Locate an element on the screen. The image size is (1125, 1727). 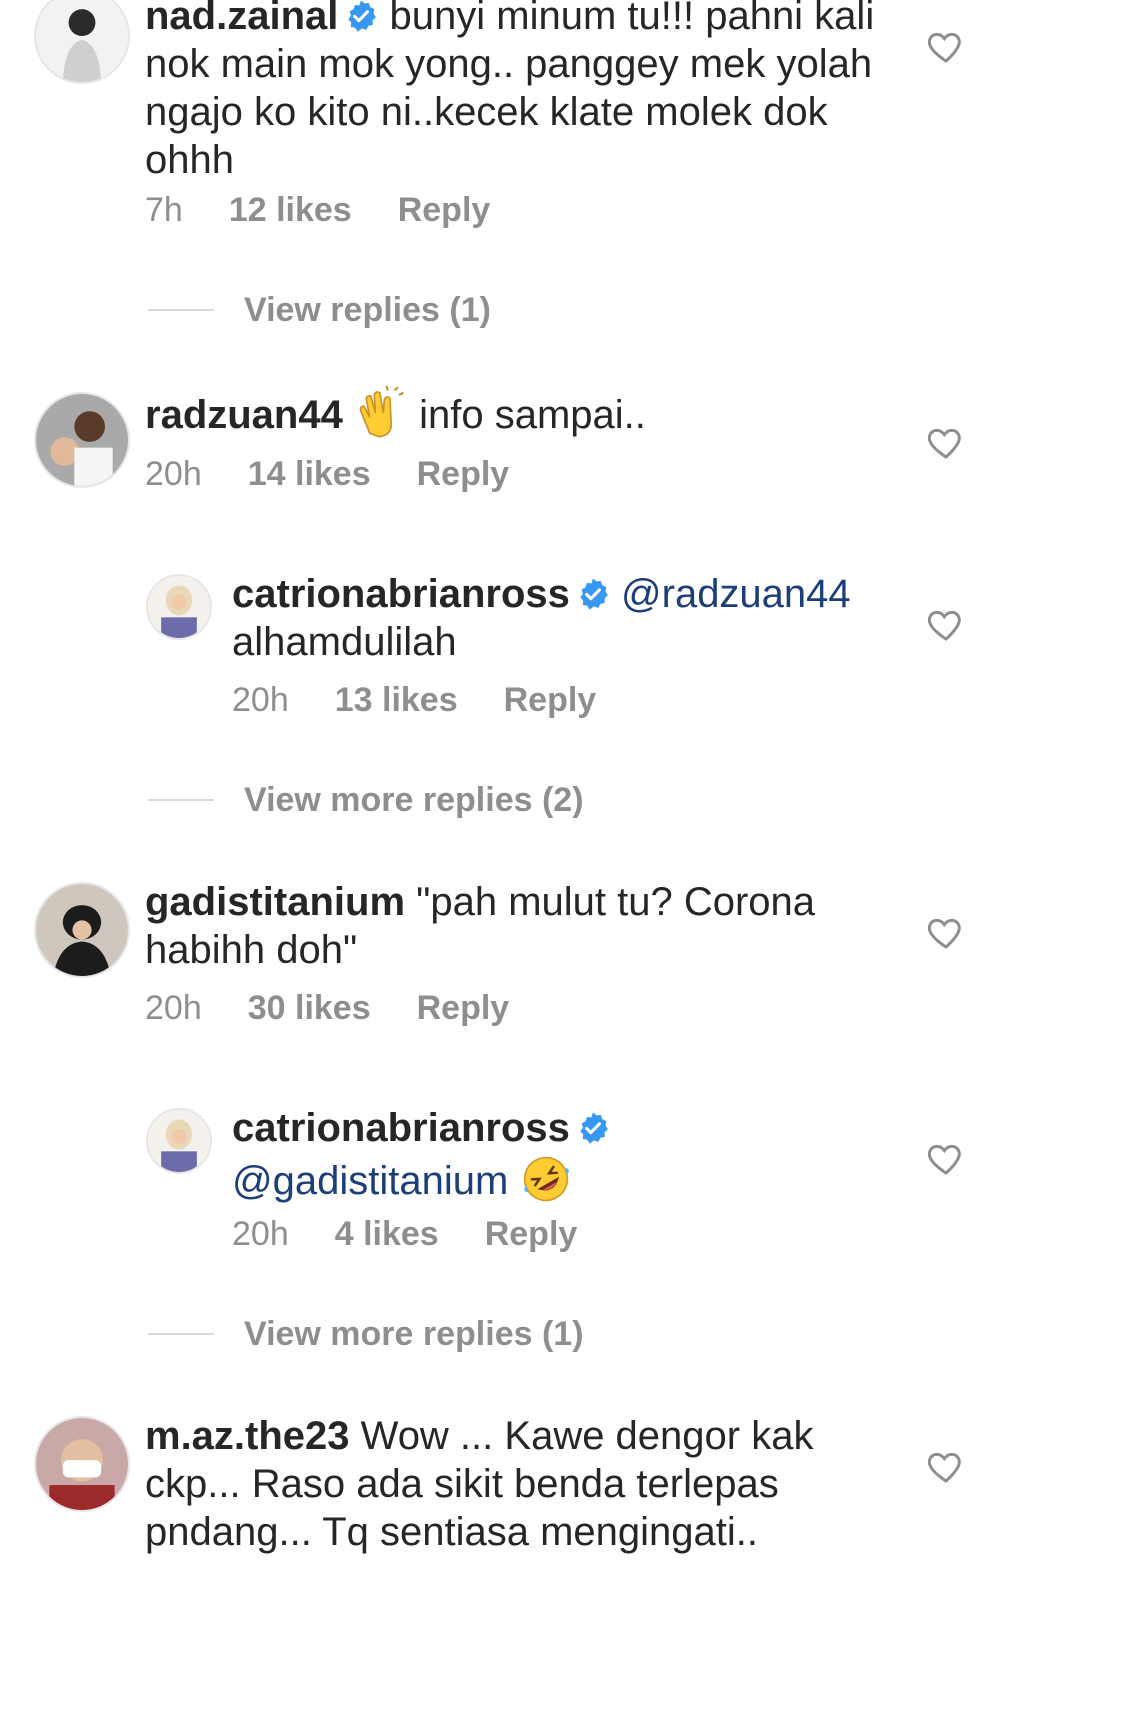
comment-body: radzuan44 info sampai.. is located at coordinates (515, 412).